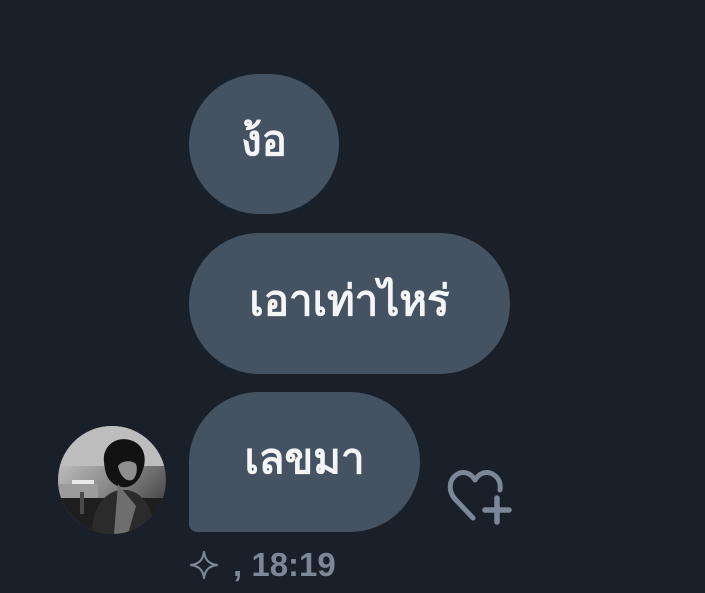  I want to click on sparkle-icon, so click(204, 565).